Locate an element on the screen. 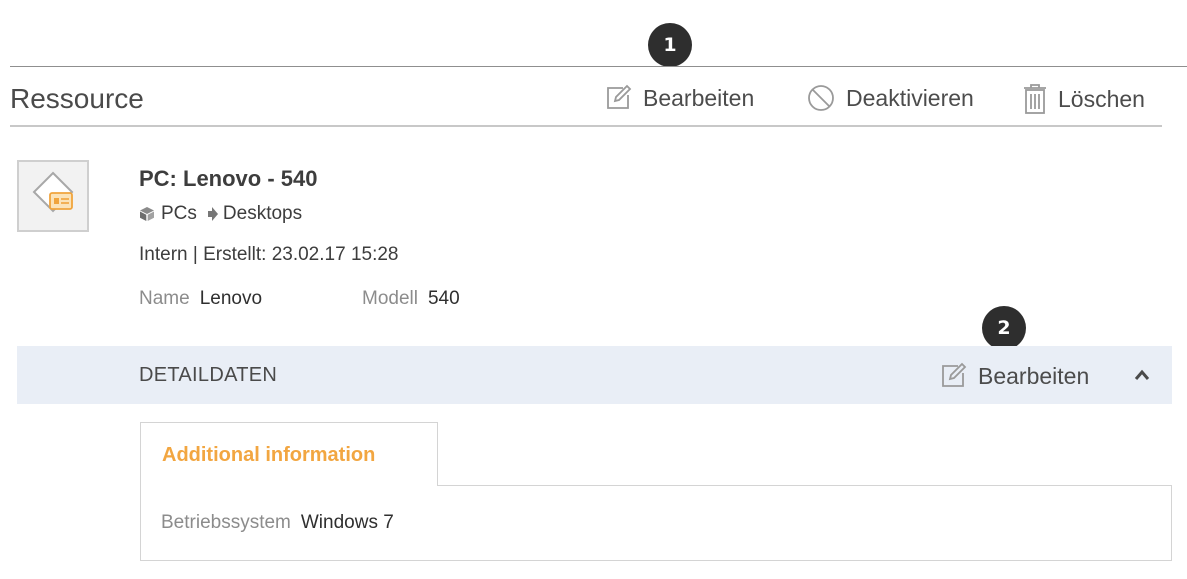  tab-panel: Betriebssystem Windows 7 is located at coordinates (656, 523).